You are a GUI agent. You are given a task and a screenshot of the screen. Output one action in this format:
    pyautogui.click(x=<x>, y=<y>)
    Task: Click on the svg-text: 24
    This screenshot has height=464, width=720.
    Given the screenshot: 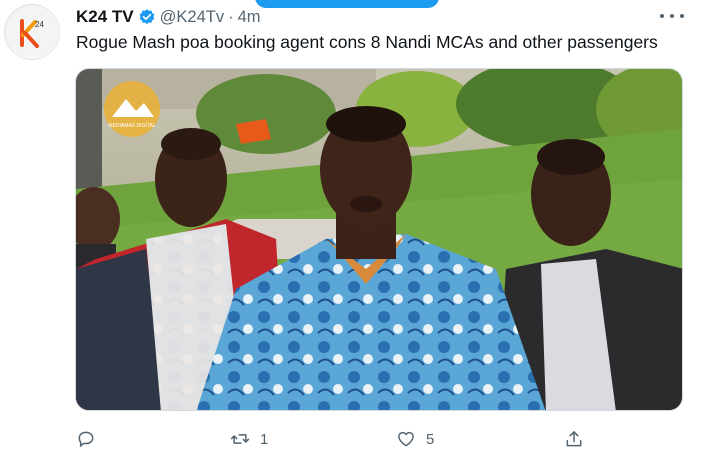 What is the action you would take?
    pyautogui.click(x=39, y=24)
    